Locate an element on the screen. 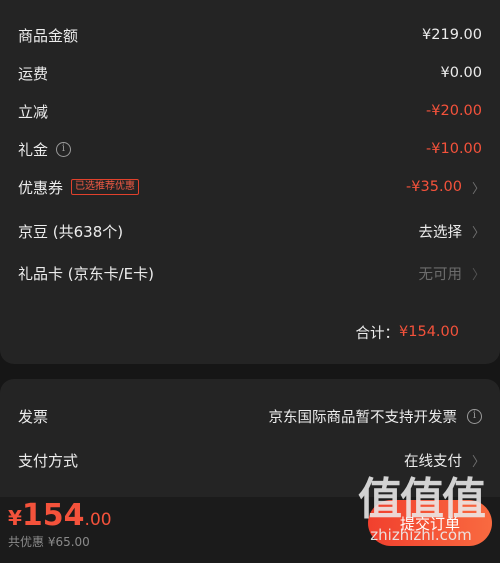 The width and height of the screenshot is (500, 563). row-jd-beans: 京豆 (共638个) 去选择 〉 is located at coordinates (252, 231).